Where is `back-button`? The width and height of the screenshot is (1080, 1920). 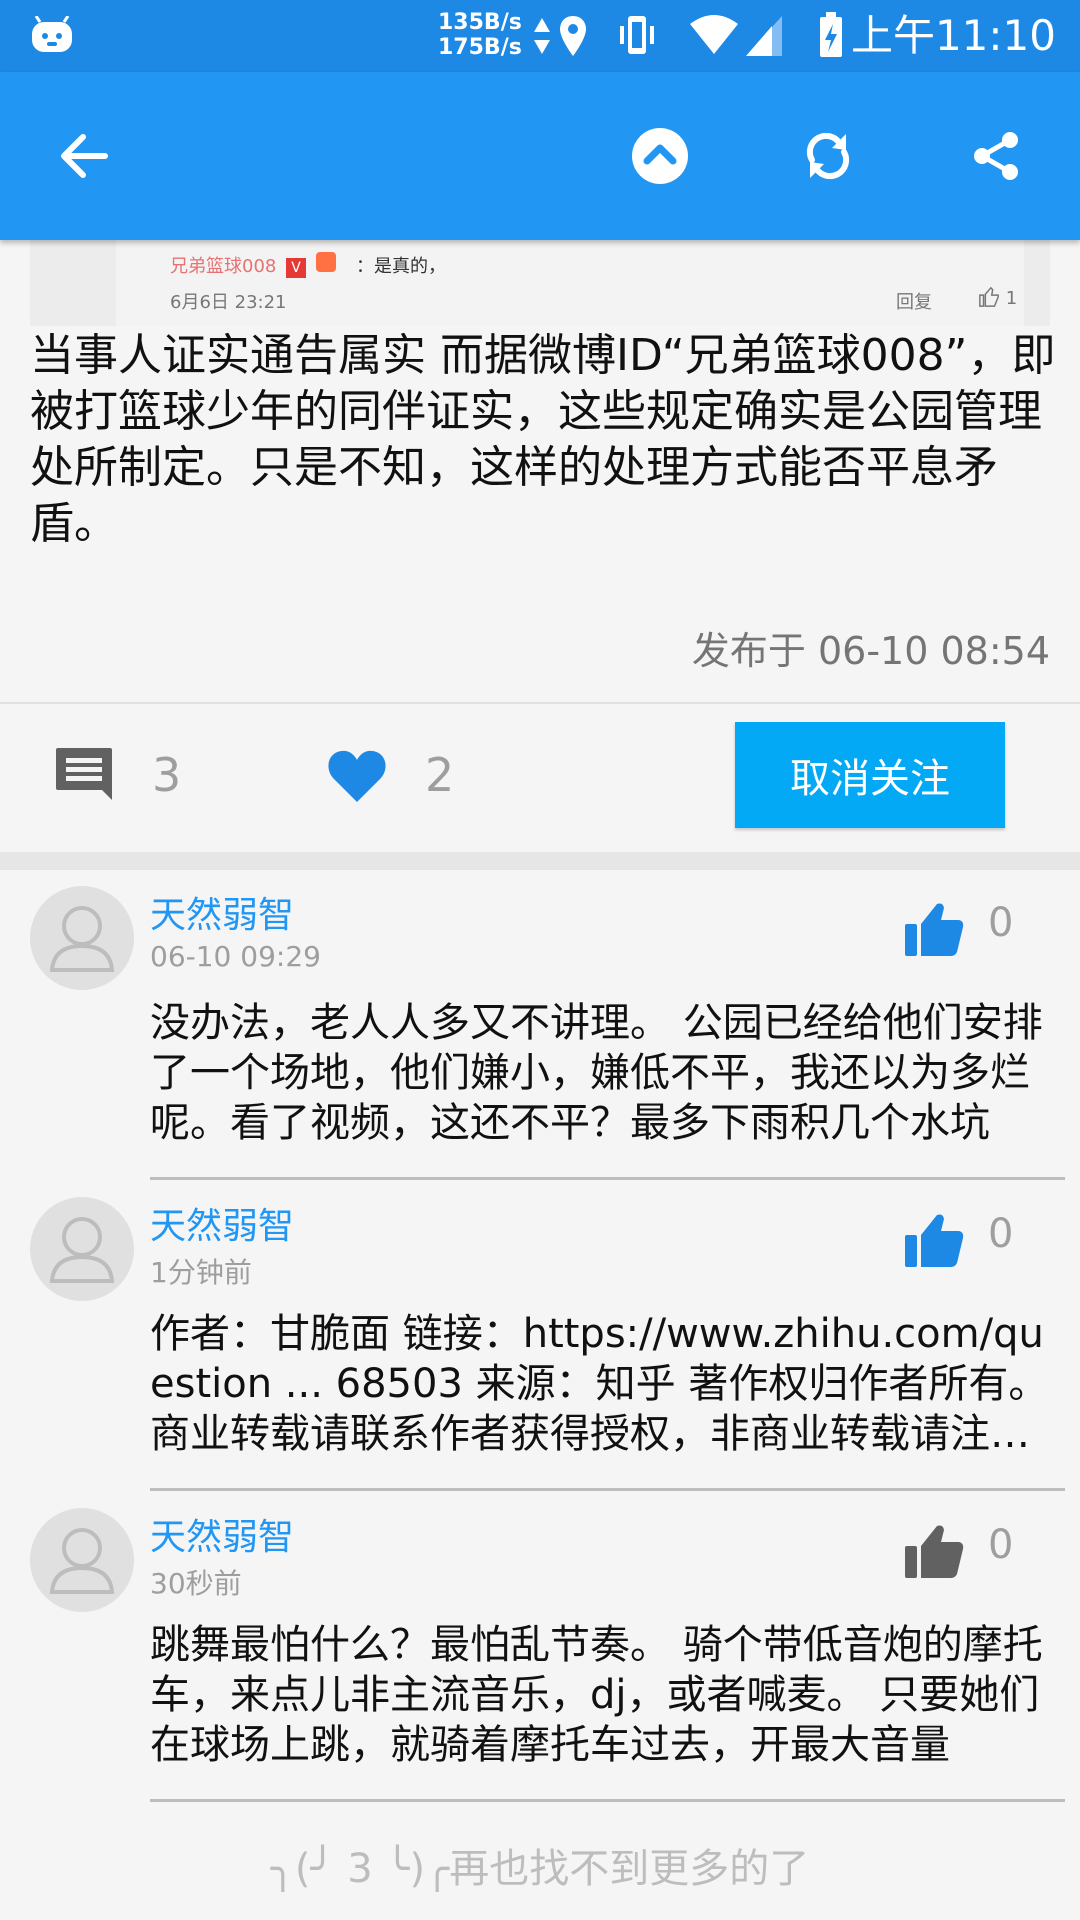 back-button is located at coordinates (84, 156).